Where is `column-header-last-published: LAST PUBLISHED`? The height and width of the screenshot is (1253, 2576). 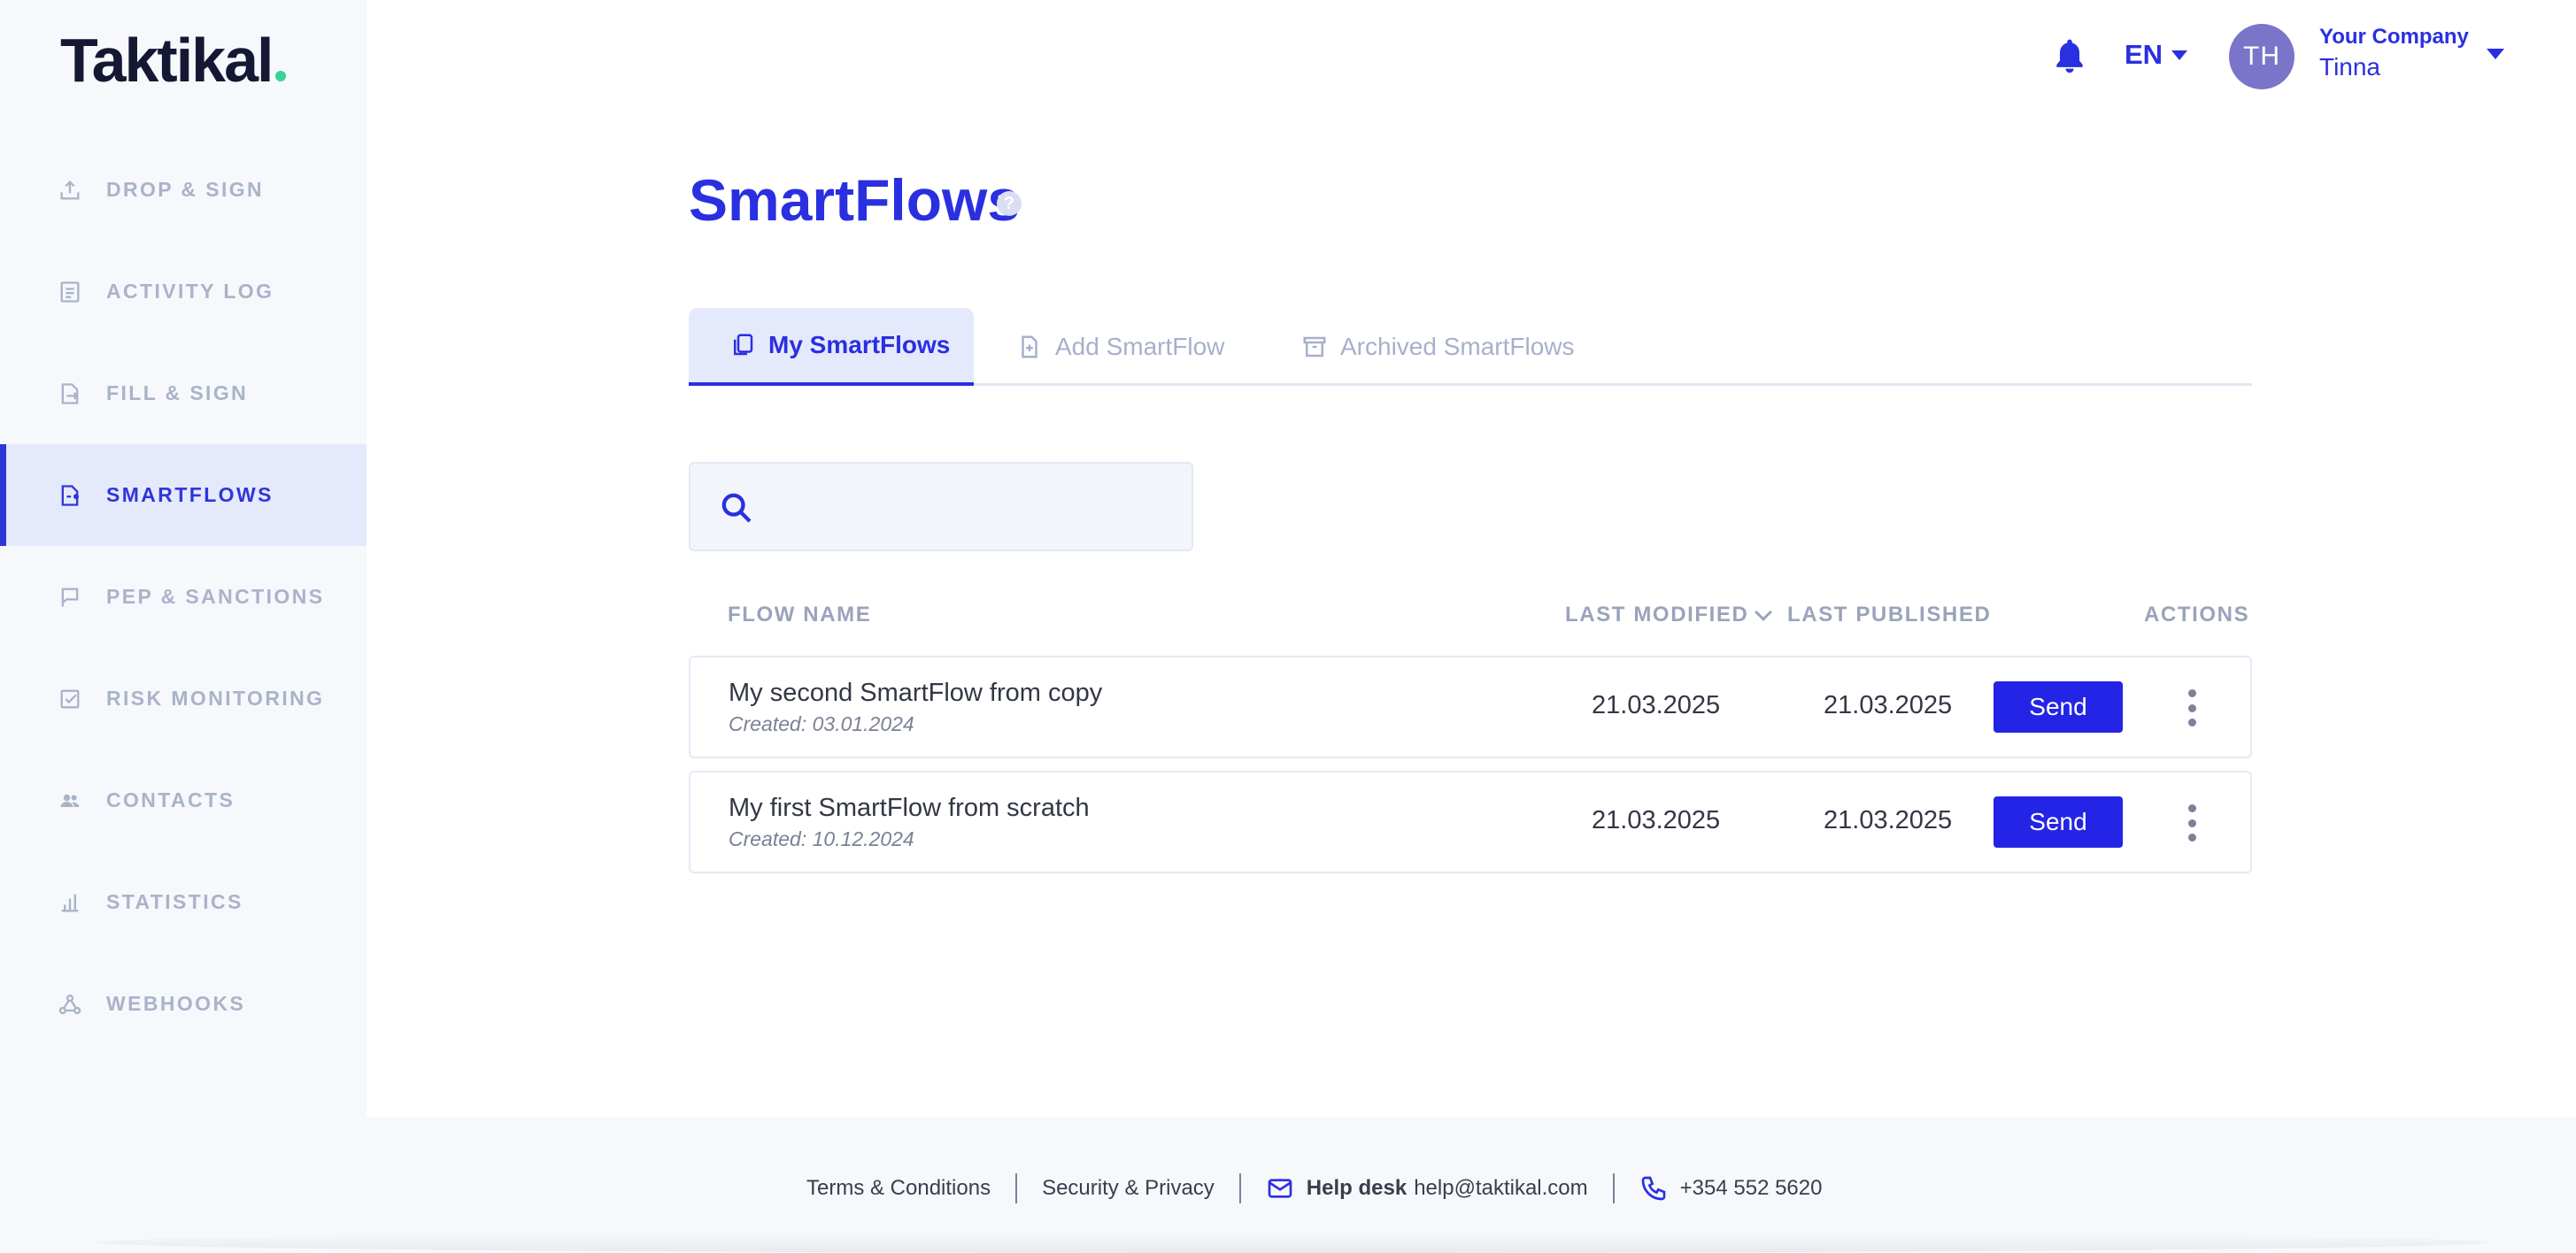 column-header-last-published: LAST PUBLISHED is located at coordinates (1889, 615).